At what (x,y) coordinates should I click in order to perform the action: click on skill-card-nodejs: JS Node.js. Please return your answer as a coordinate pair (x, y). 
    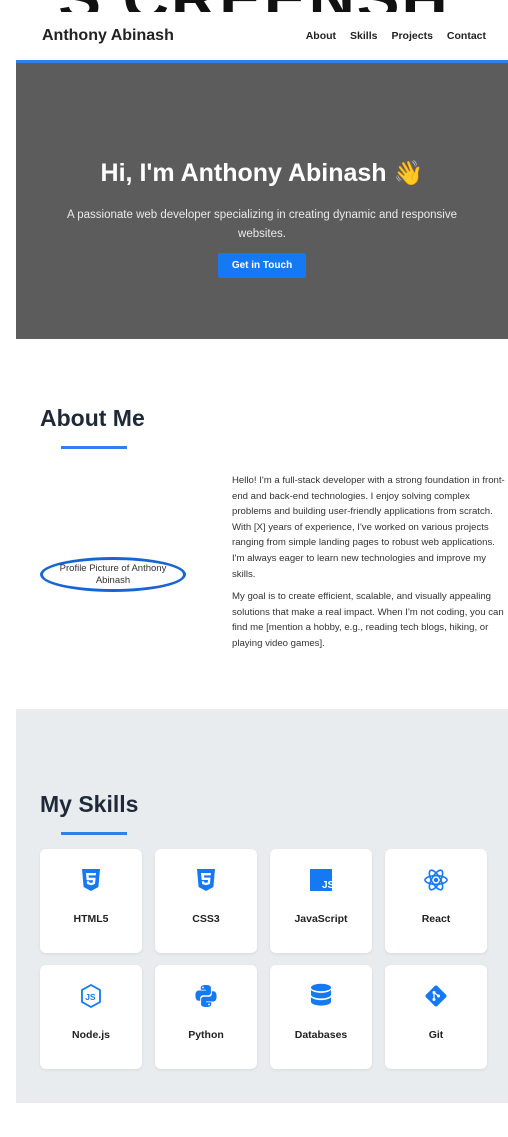
    Looking at the image, I should click on (91, 1017).